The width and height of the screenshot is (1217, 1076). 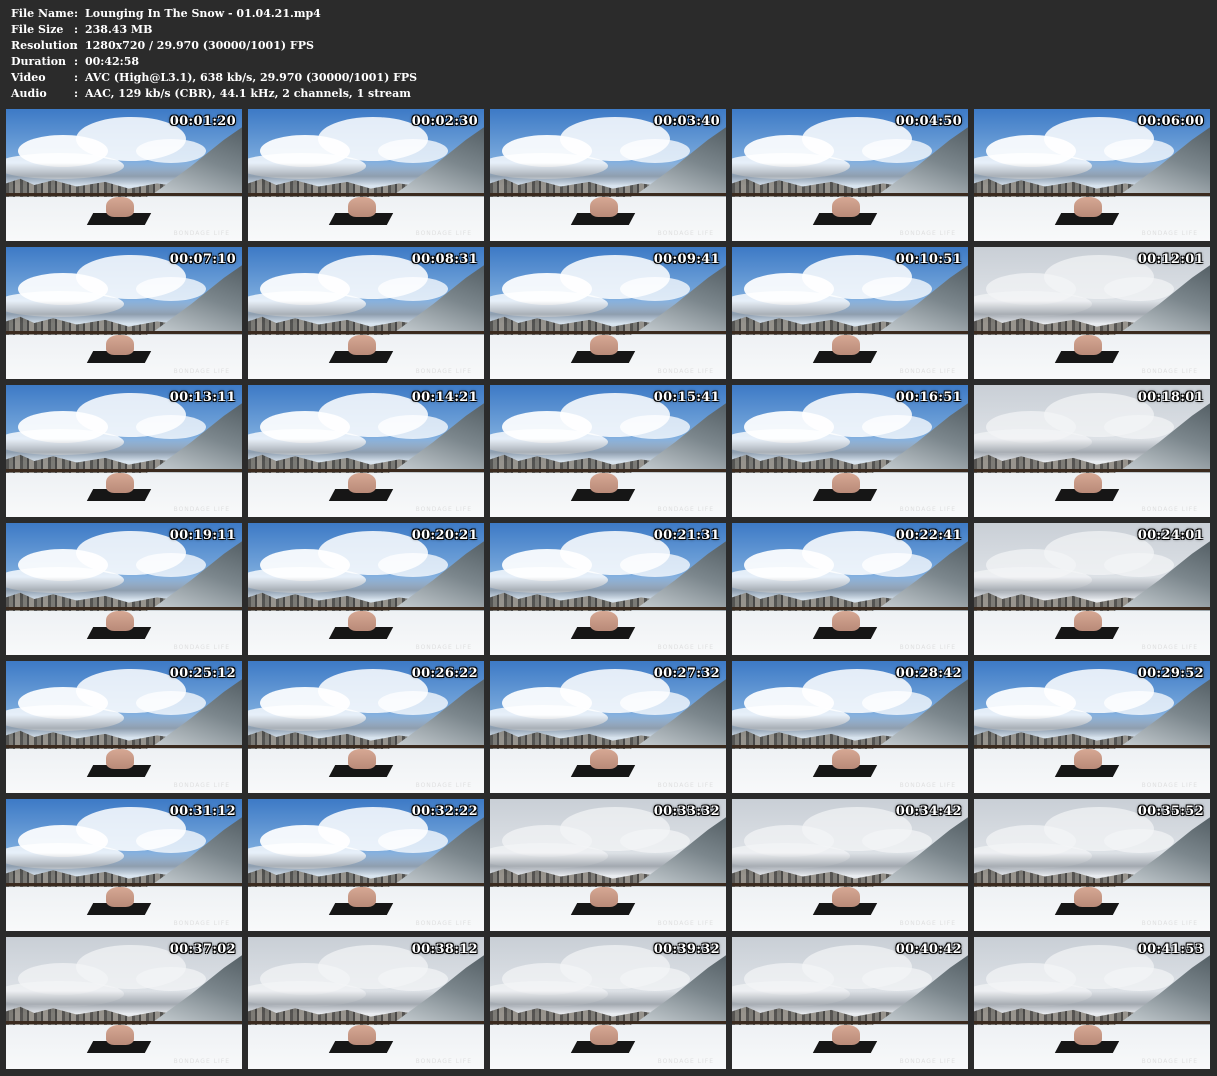 What do you see at coordinates (203, 13) in the screenshot?
I see `file-info-value: Lounging In The Snow - 01.04.21.mp4` at bounding box center [203, 13].